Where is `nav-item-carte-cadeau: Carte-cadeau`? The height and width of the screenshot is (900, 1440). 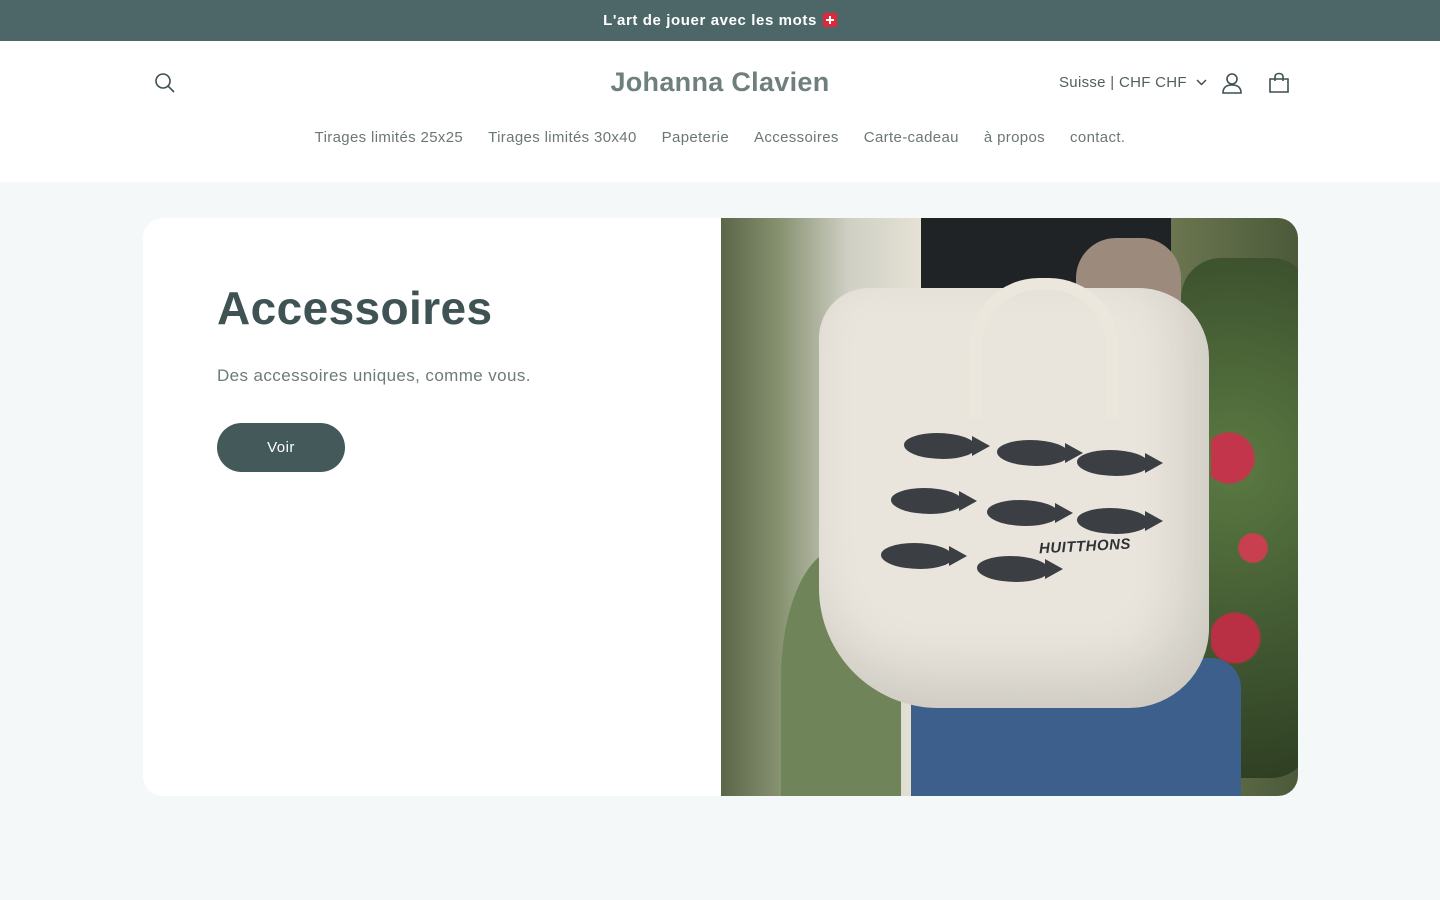
nav-item-carte-cadeau: Carte-cadeau is located at coordinates (911, 137).